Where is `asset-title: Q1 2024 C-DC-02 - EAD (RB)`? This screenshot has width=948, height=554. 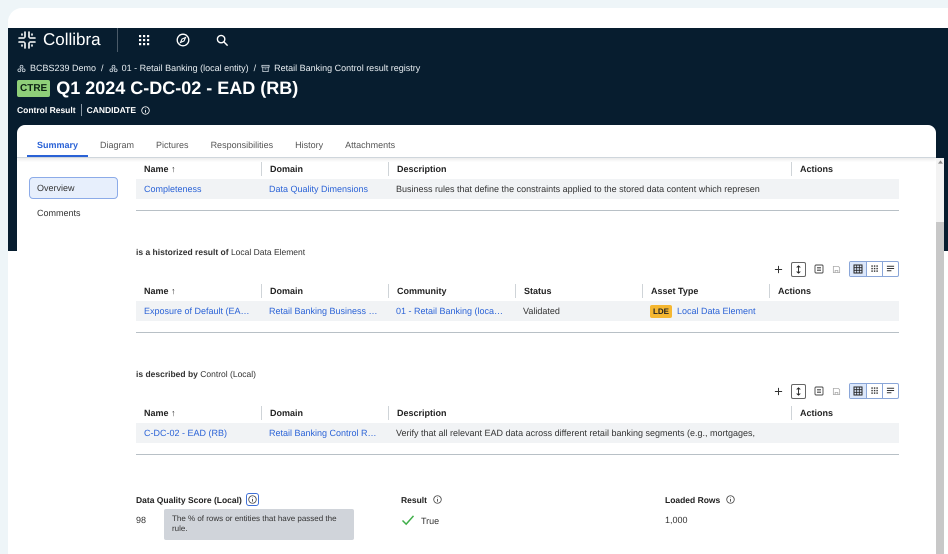
asset-title: Q1 2024 C-DC-02 - EAD (RB) is located at coordinates (177, 88).